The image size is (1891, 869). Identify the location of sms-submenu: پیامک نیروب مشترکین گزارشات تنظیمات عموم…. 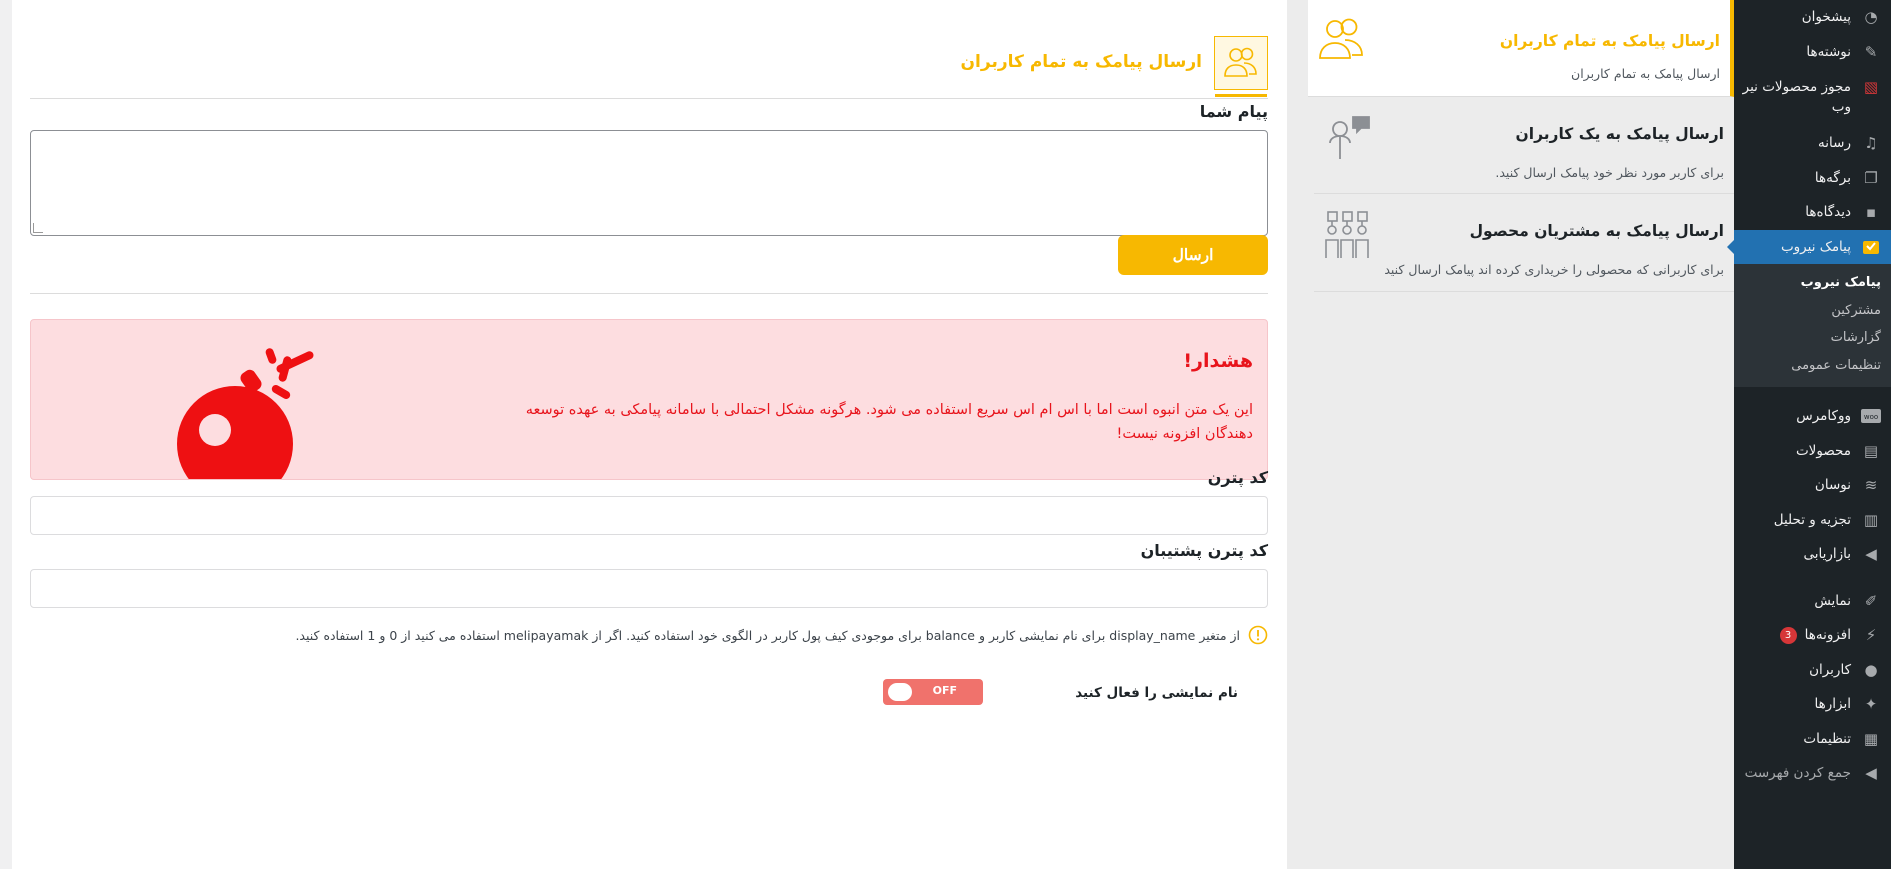
(1812, 325).